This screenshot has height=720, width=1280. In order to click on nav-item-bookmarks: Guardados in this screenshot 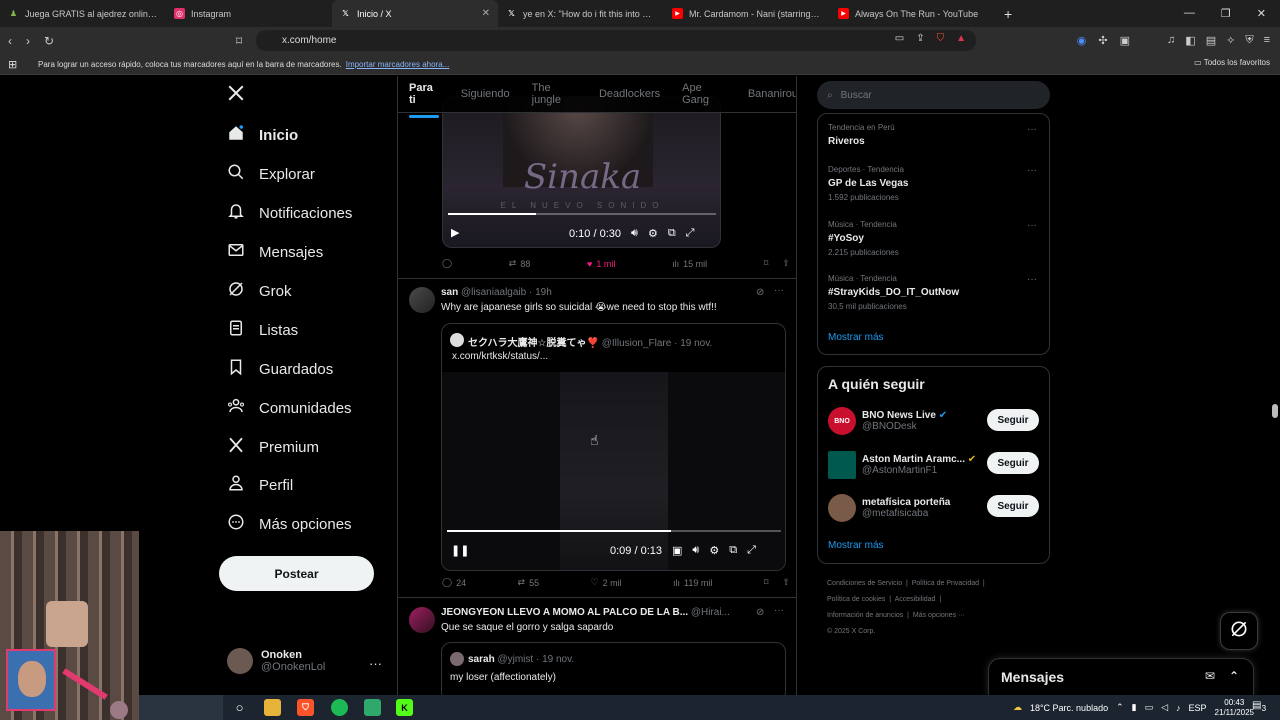, I will do `click(280, 369)`.